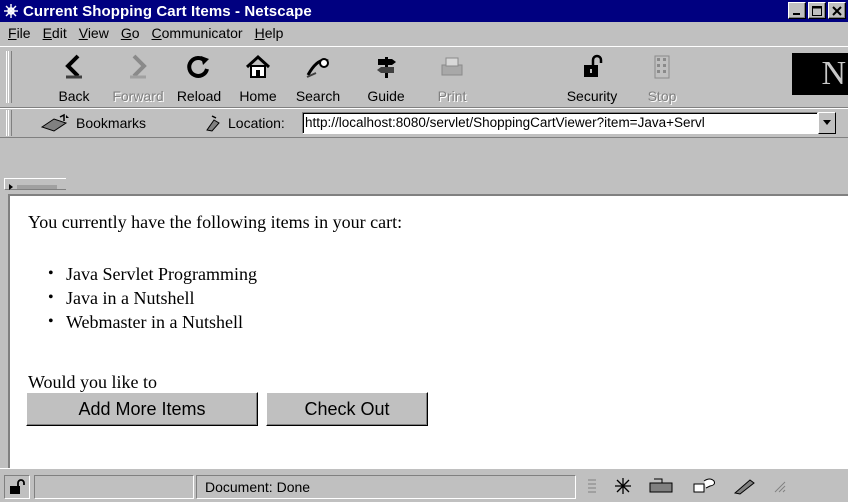  Describe the element at coordinates (152, 322) in the screenshot. I see `list-item: Webmaster in a Nutshell` at that location.